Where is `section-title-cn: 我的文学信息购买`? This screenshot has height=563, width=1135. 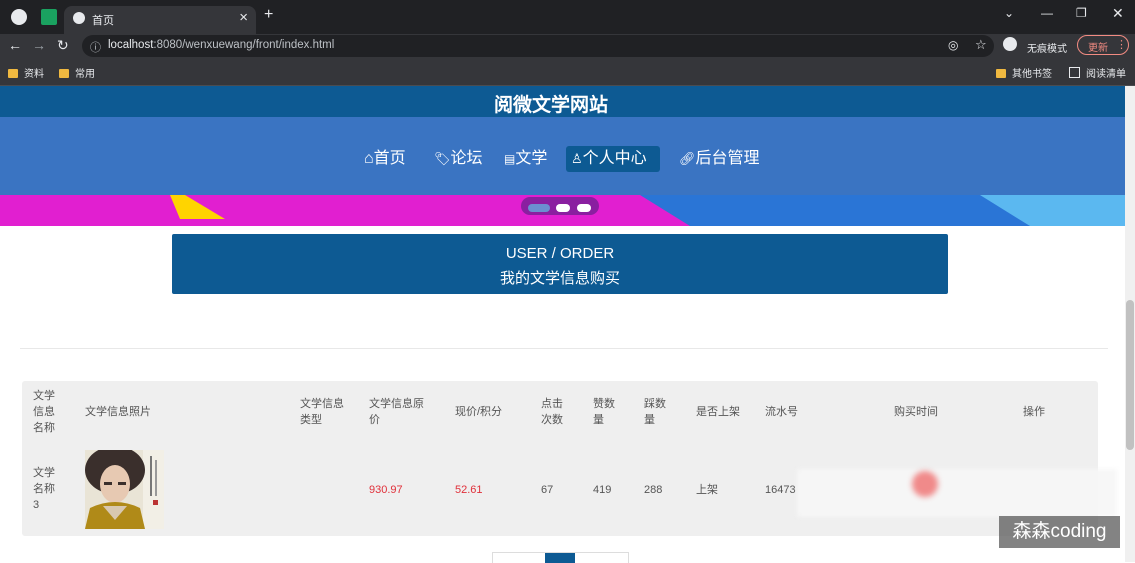 section-title-cn: 我的文学信息购买 is located at coordinates (559, 278).